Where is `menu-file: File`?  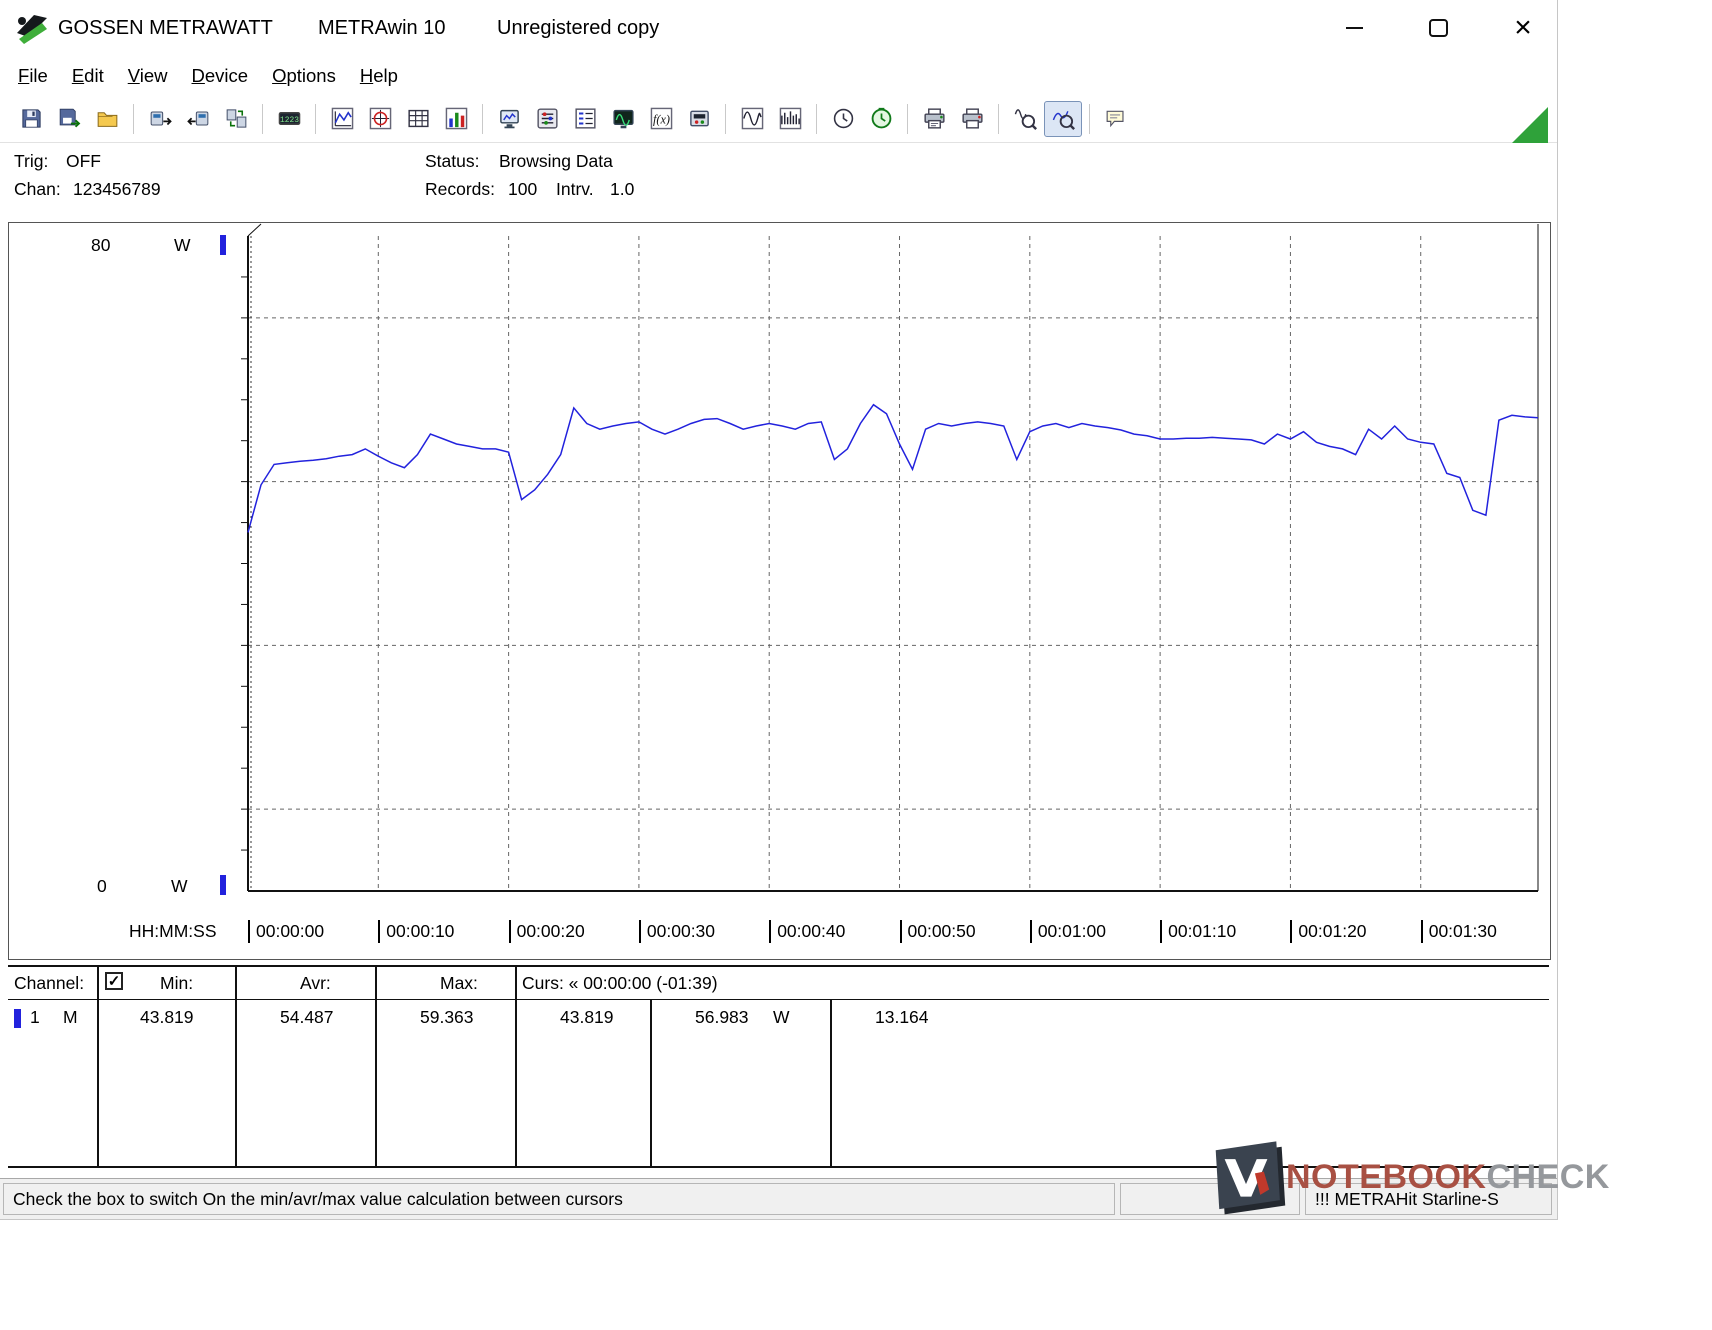
menu-file: File is located at coordinates (33, 76).